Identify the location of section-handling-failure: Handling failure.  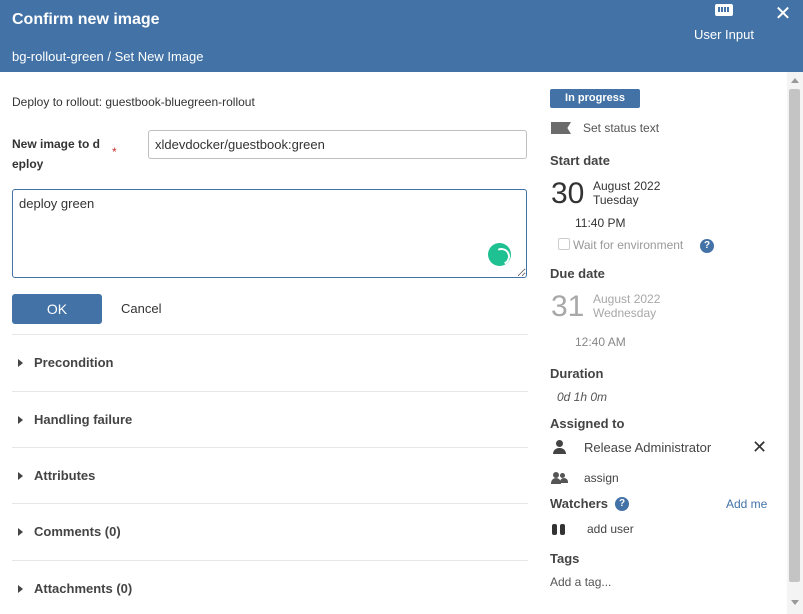
(270, 419).